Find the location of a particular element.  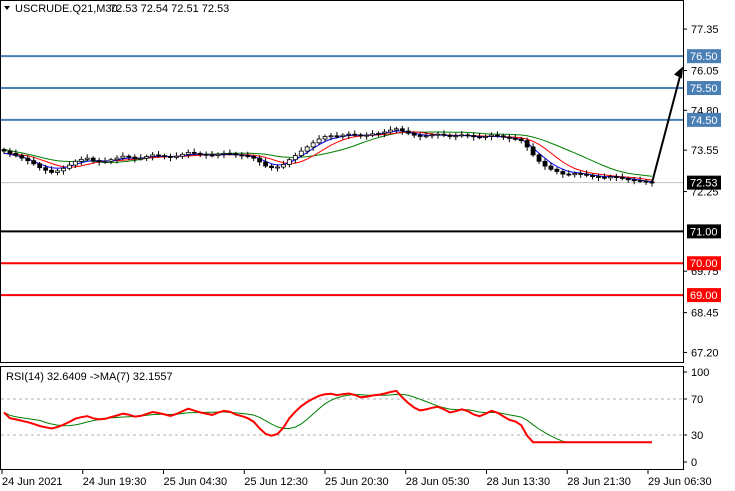

rsi-tick-label: 0 is located at coordinates (694, 463).